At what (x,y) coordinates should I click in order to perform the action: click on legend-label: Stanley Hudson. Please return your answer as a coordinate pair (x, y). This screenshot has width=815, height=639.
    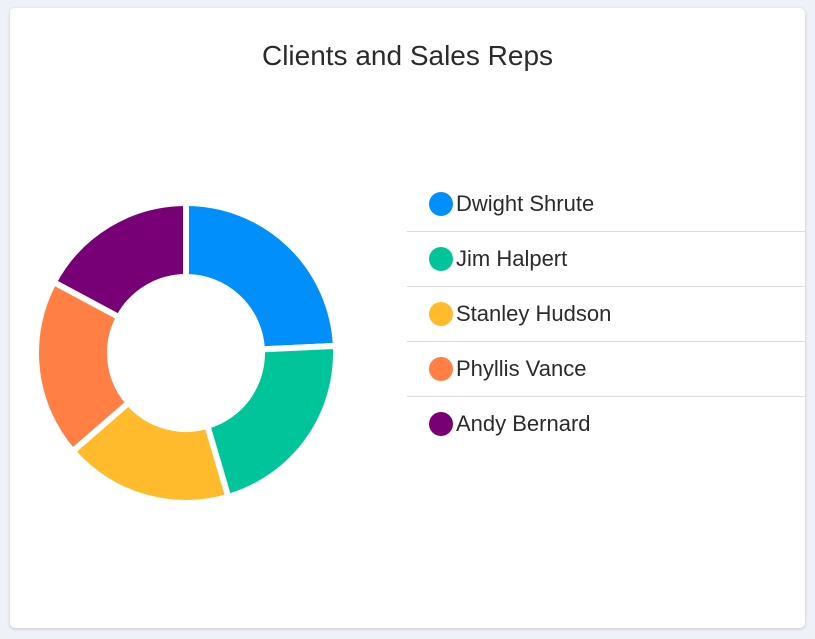
    Looking at the image, I should click on (534, 313).